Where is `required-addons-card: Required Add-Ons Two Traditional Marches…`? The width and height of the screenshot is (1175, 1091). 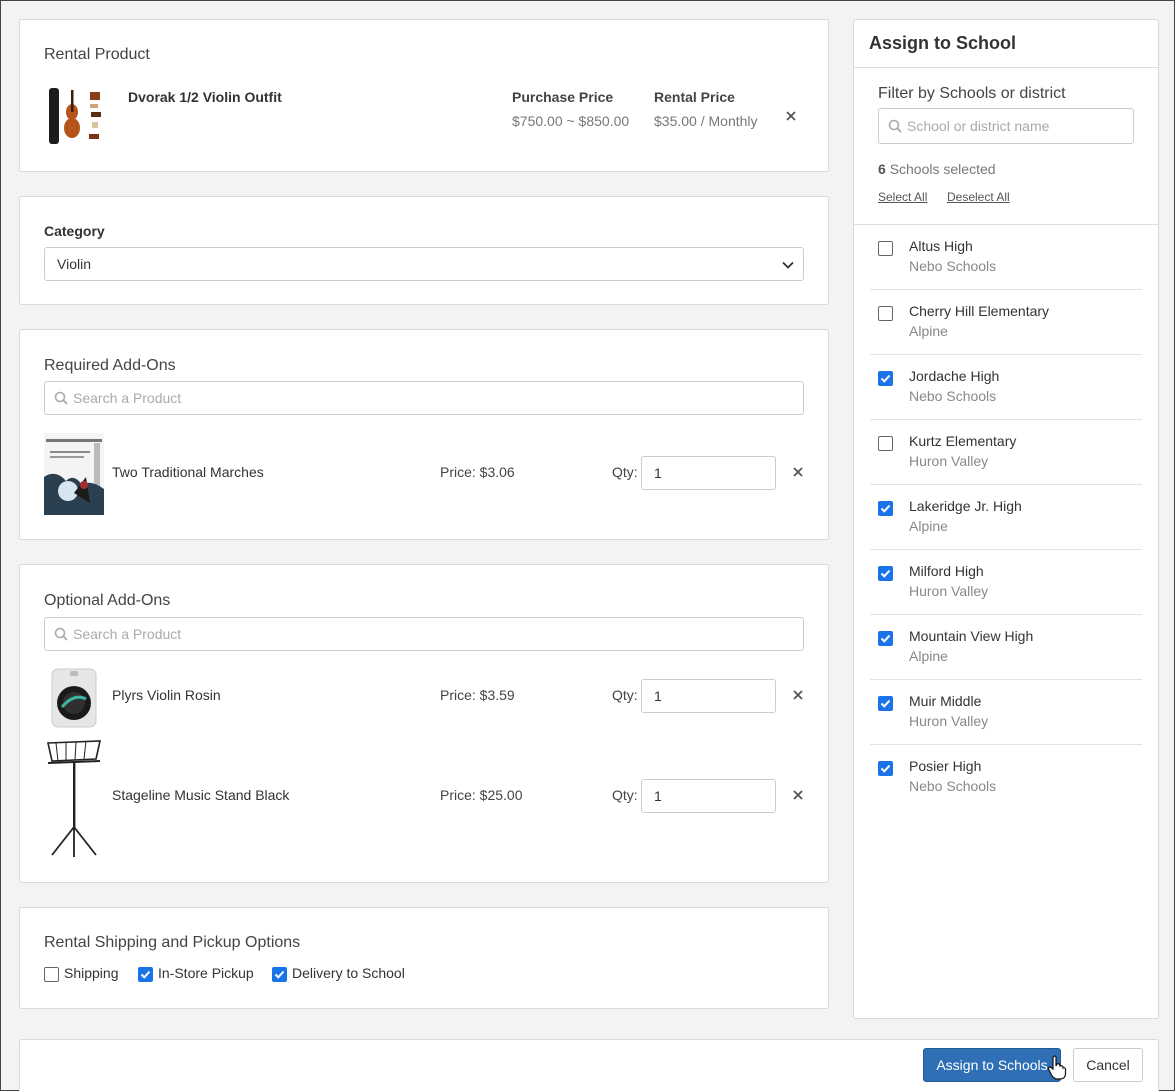 required-addons-card: Required Add-Ons Two Traditional Marches… is located at coordinates (424, 434).